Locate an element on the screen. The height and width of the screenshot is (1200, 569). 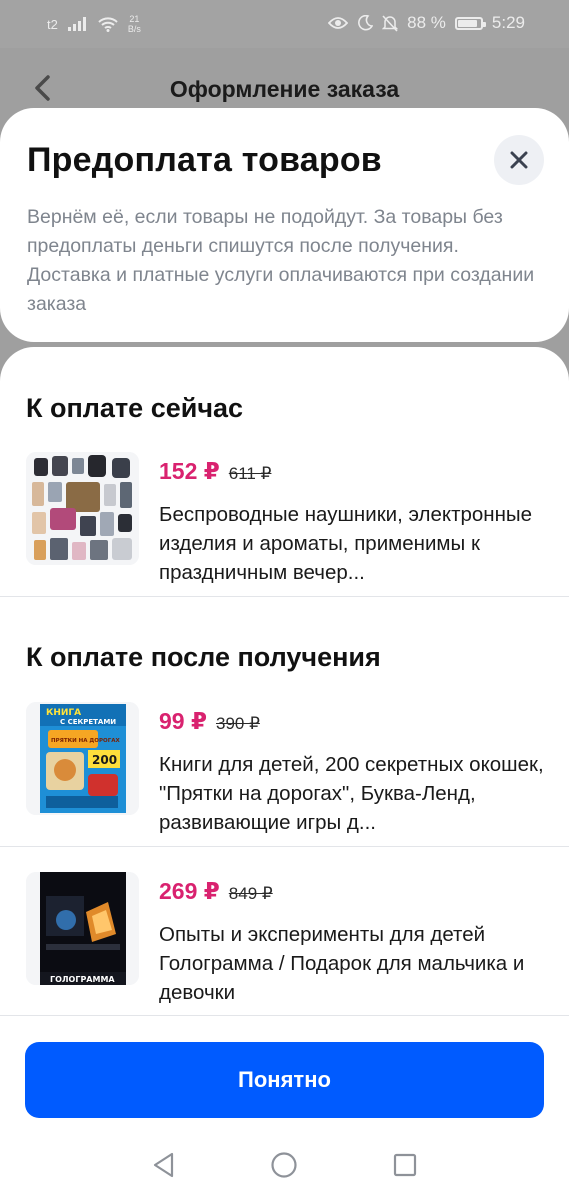
close-icon is located at coordinates (519, 160).